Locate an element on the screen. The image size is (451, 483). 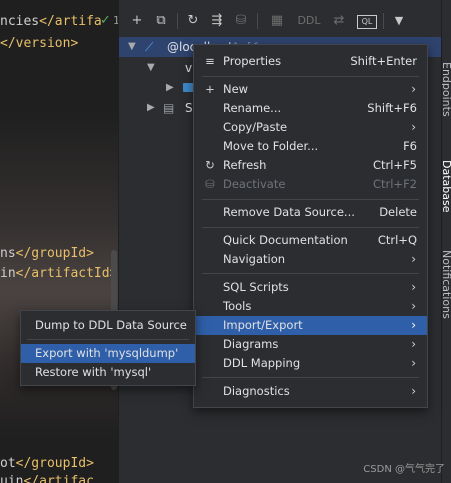
menu-item-label: Diagrams is located at coordinates (251, 344).